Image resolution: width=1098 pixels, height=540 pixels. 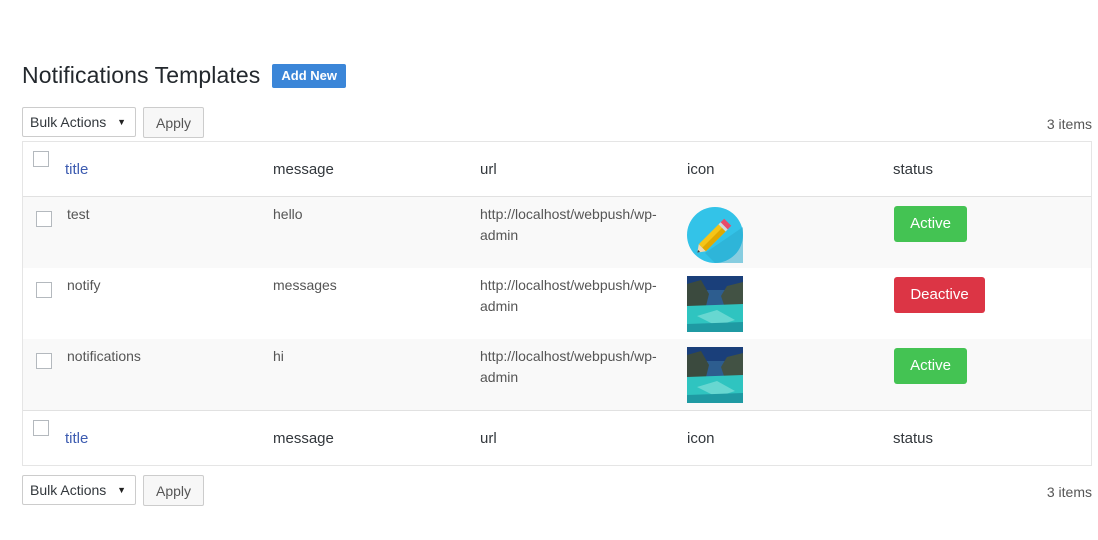 What do you see at coordinates (557, 123) in the screenshot?
I see `tablenav-top: Bulk Actions ▼ Apply 3 items` at bounding box center [557, 123].